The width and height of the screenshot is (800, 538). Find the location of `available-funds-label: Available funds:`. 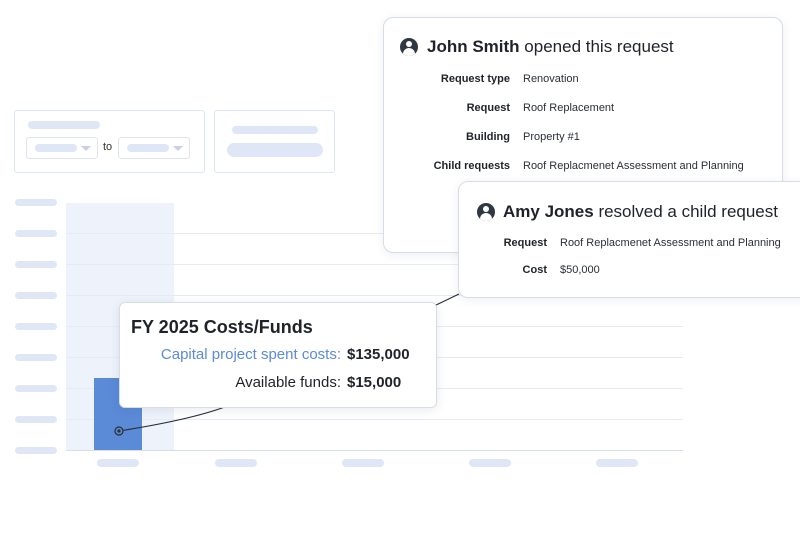

available-funds-label: Available funds: is located at coordinates (288, 382).